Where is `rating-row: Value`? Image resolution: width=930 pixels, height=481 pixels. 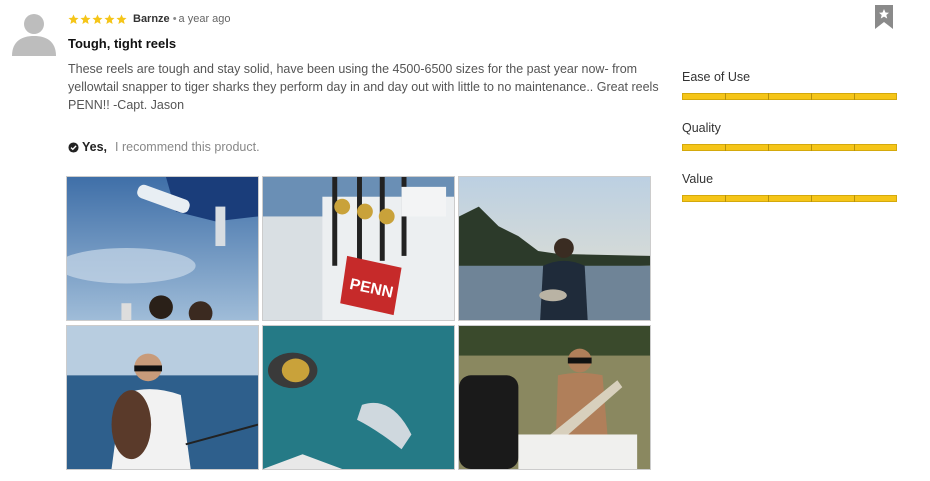 rating-row: Value is located at coordinates (790, 197).